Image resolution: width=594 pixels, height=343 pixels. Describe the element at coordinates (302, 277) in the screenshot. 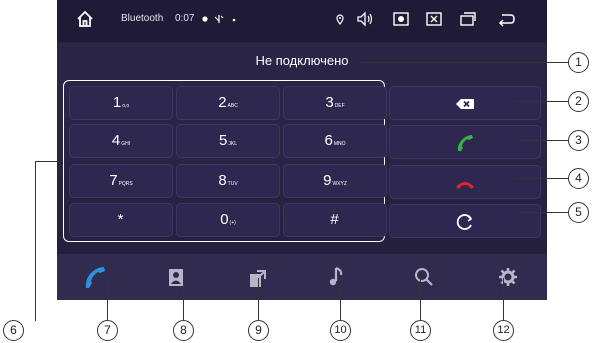

I see `bottom-navigation` at that location.